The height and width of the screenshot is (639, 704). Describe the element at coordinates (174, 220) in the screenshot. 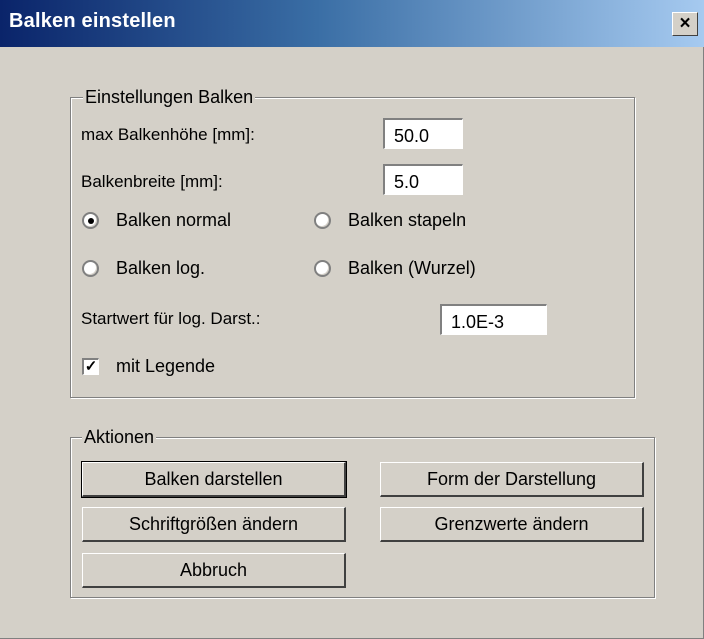

I see `radio-label: Balken normal` at that location.